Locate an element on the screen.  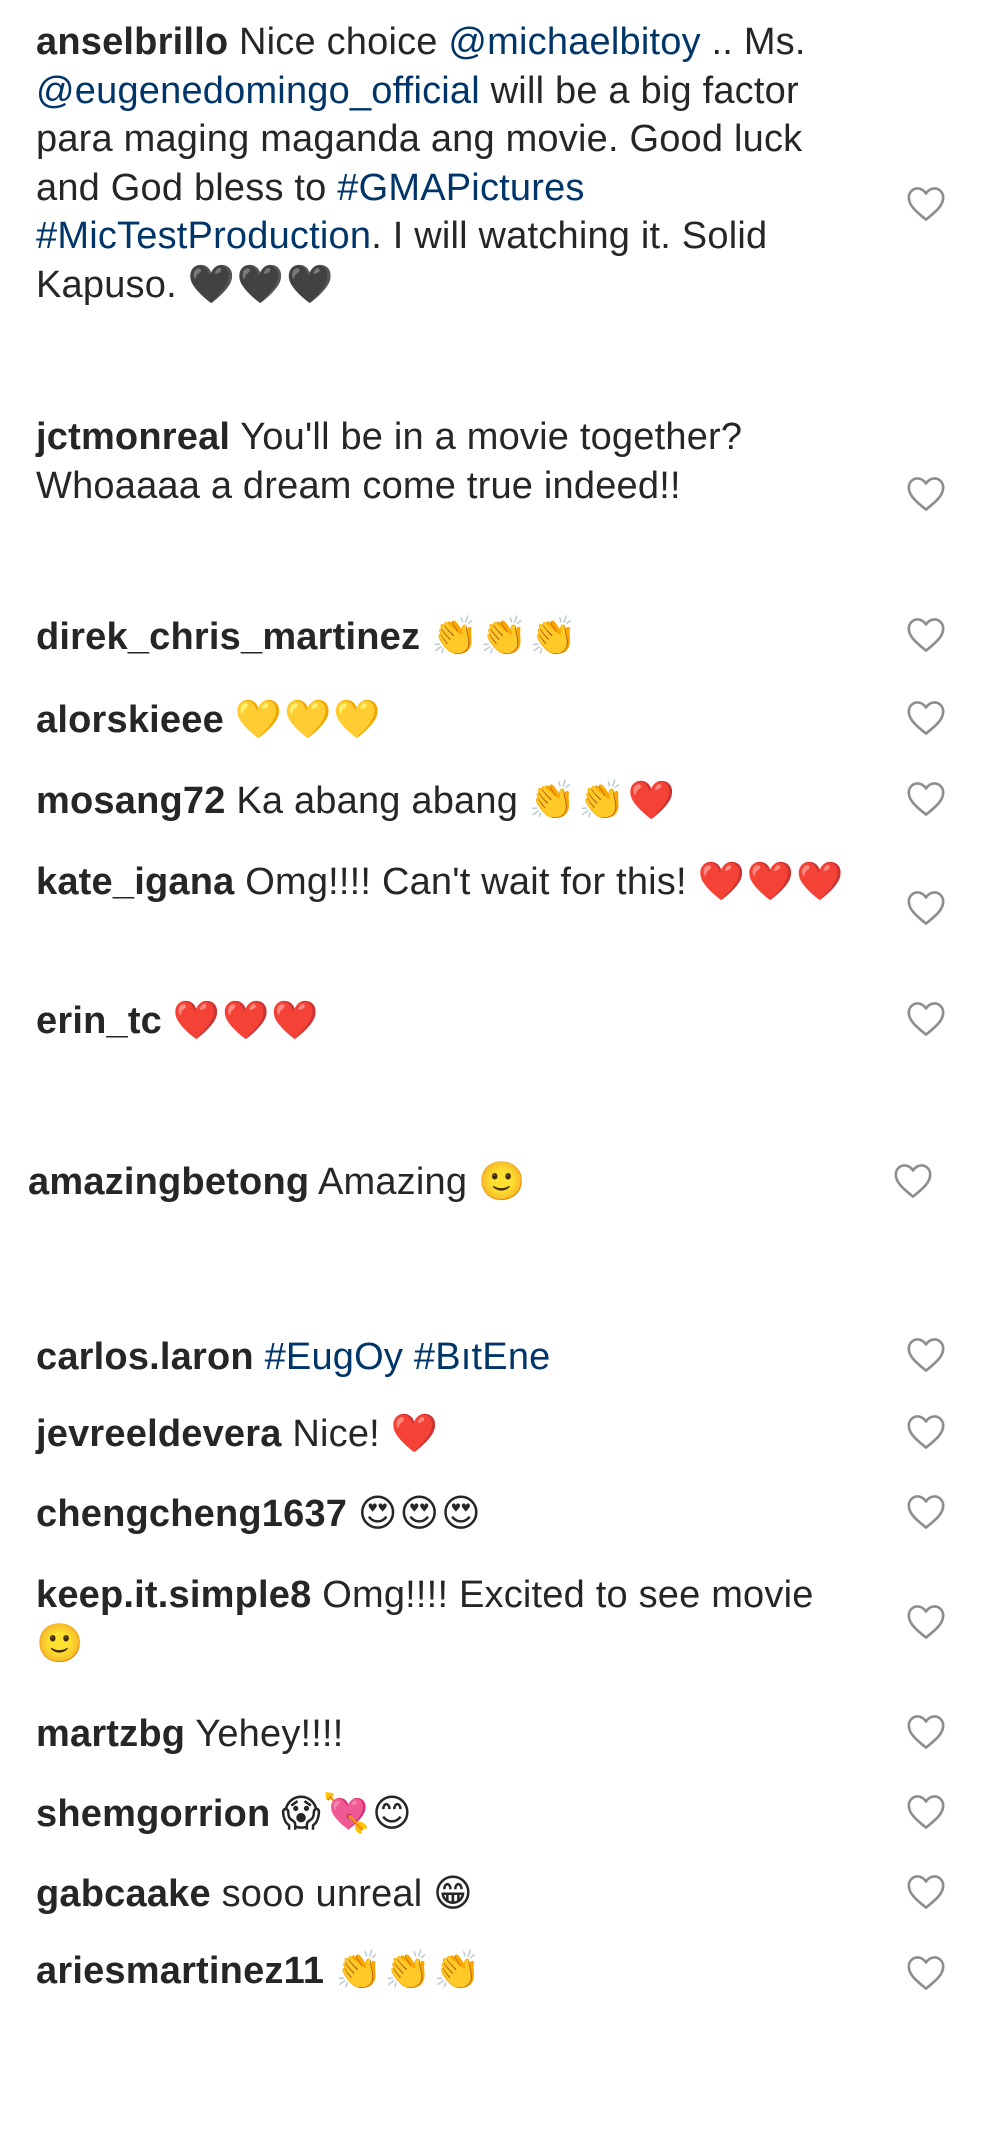
hashtag-link: #GMAPictures is located at coordinates (460, 188).